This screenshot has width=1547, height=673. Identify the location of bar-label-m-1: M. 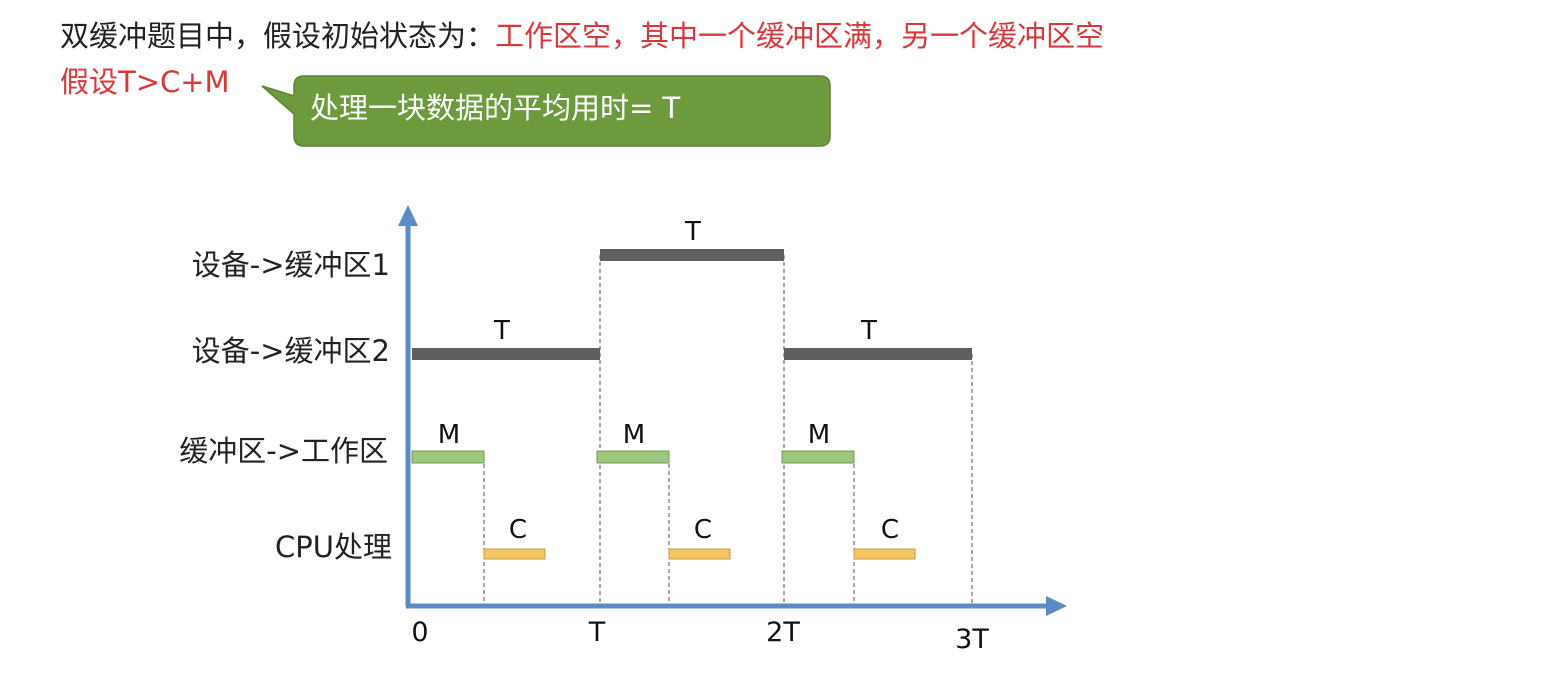
(449, 435).